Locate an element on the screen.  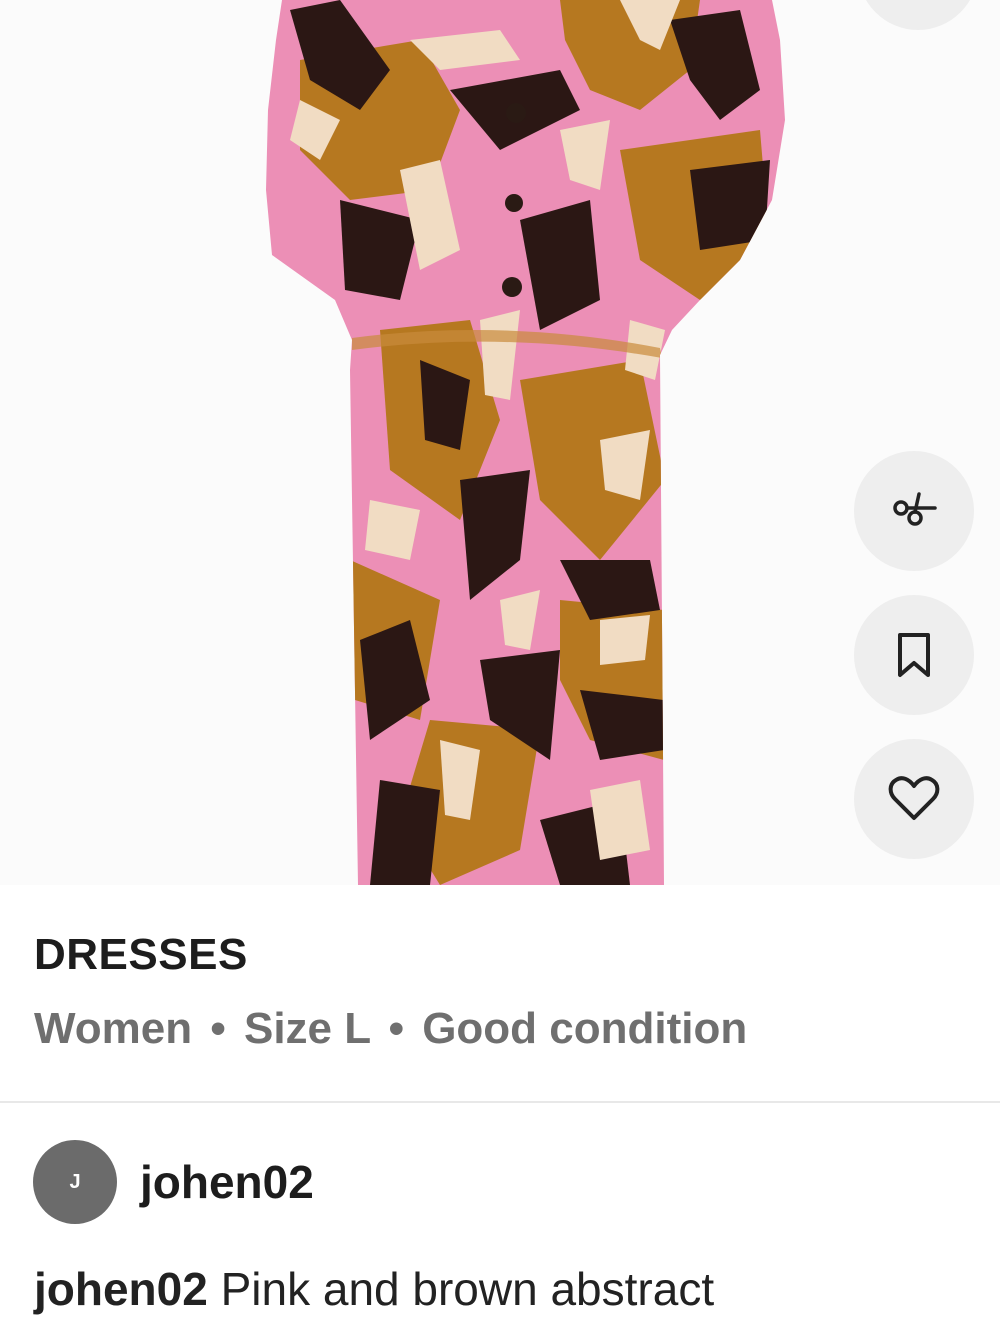
size-label: Size L is located at coordinates (307, 1028).